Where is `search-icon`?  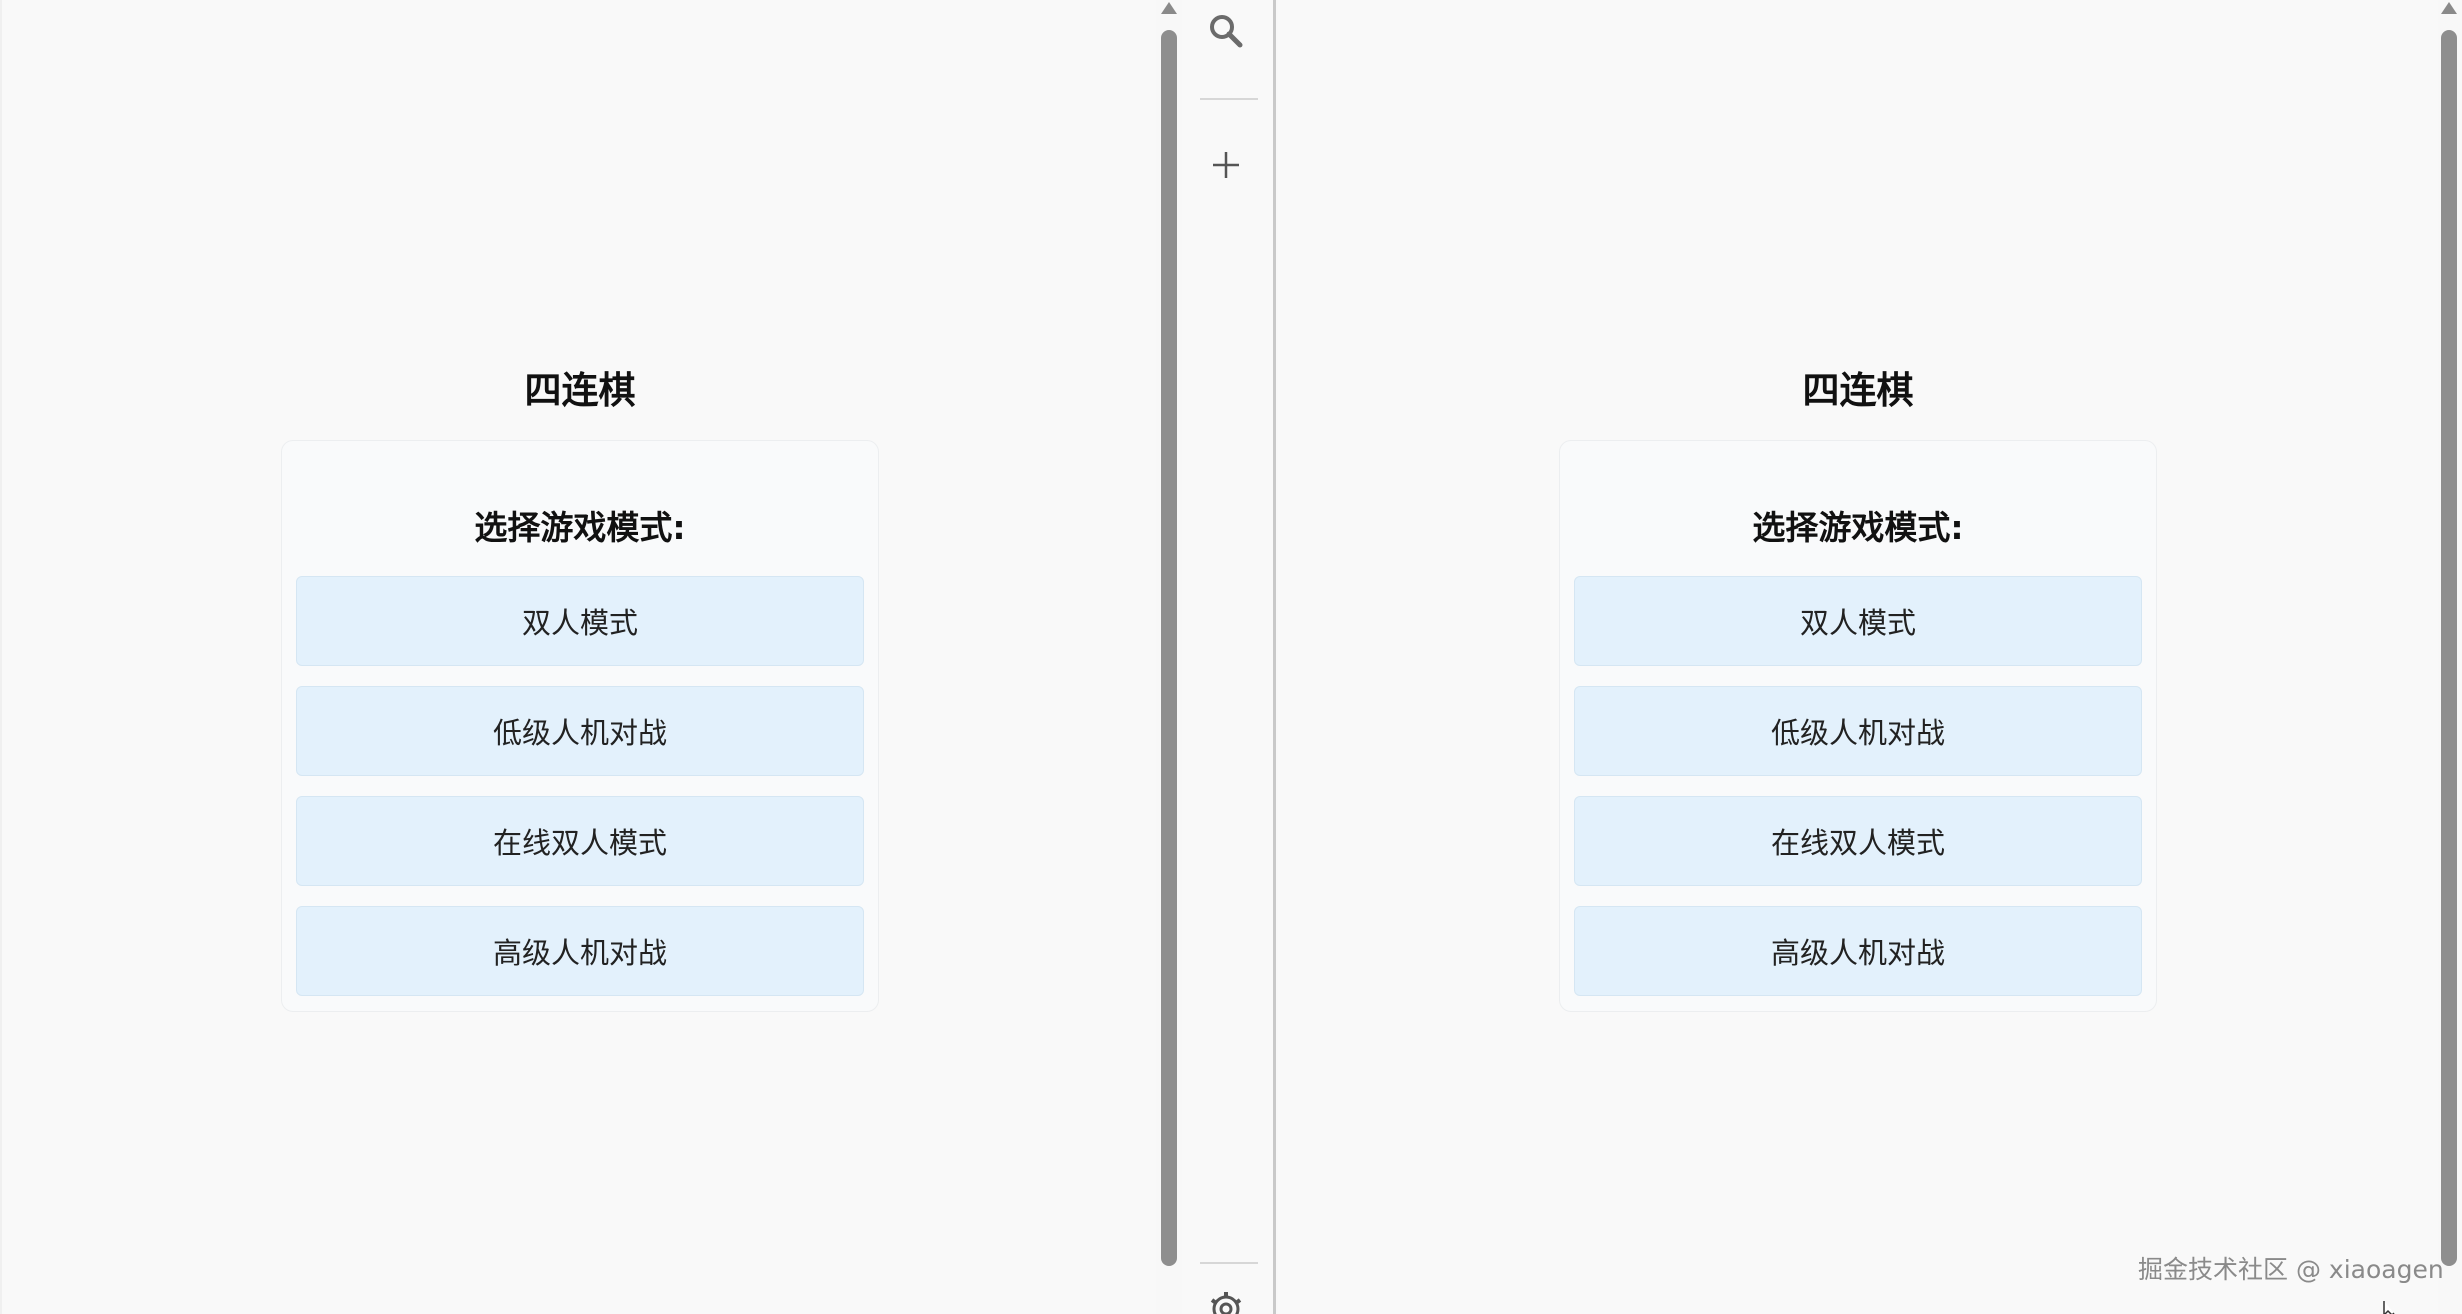 search-icon is located at coordinates (1226, 31).